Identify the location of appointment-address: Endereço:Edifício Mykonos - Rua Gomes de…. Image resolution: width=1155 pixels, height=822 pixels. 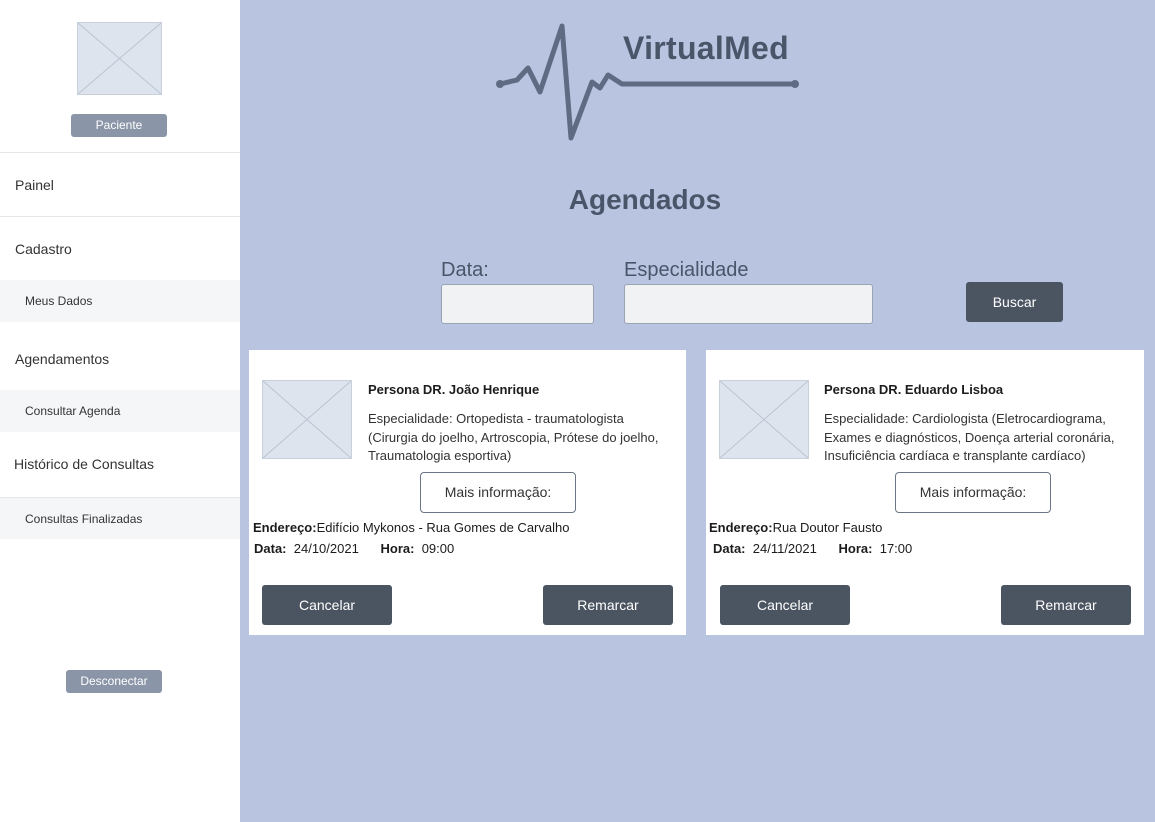
(411, 527).